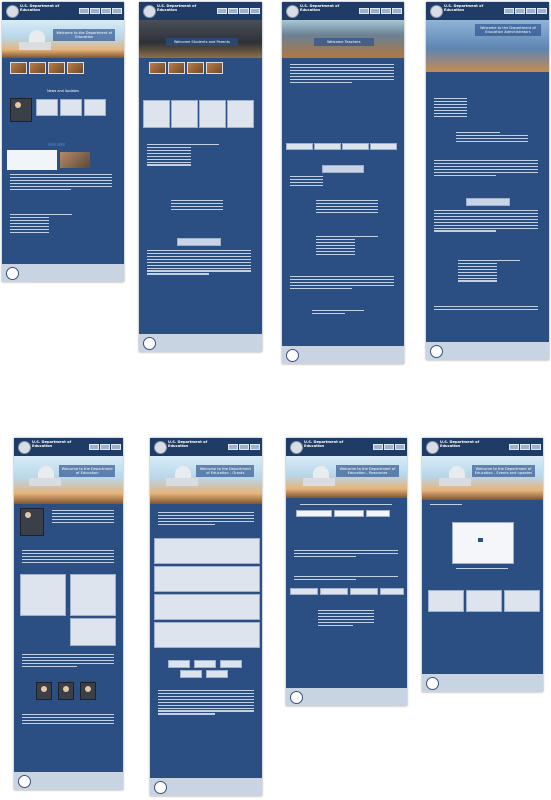 The width and height of the screenshot is (551, 800). What do you see at coordinates (206, 518) in the screenshot?
I see `intro-text` at bounding box center [206, 518].